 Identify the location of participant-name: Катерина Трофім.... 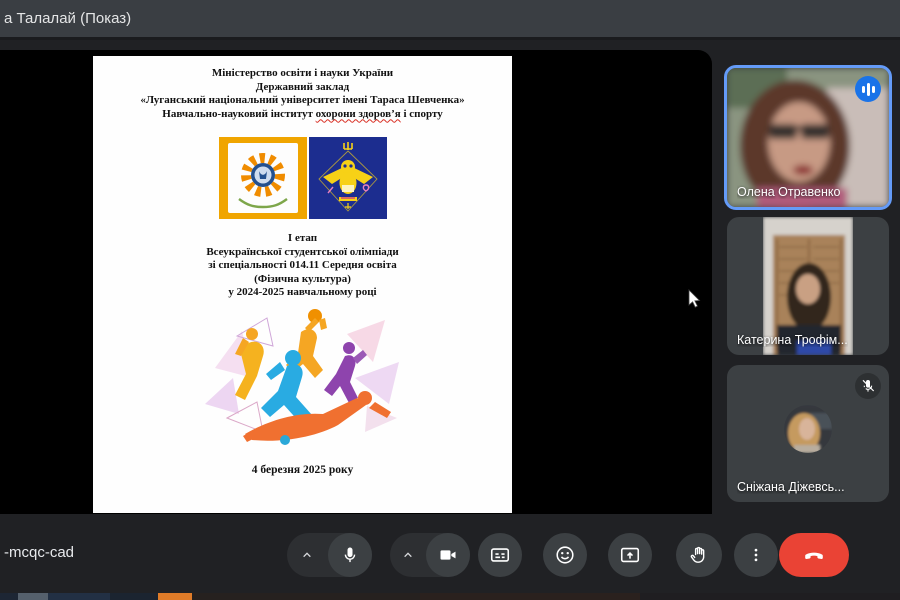
(792, 340).